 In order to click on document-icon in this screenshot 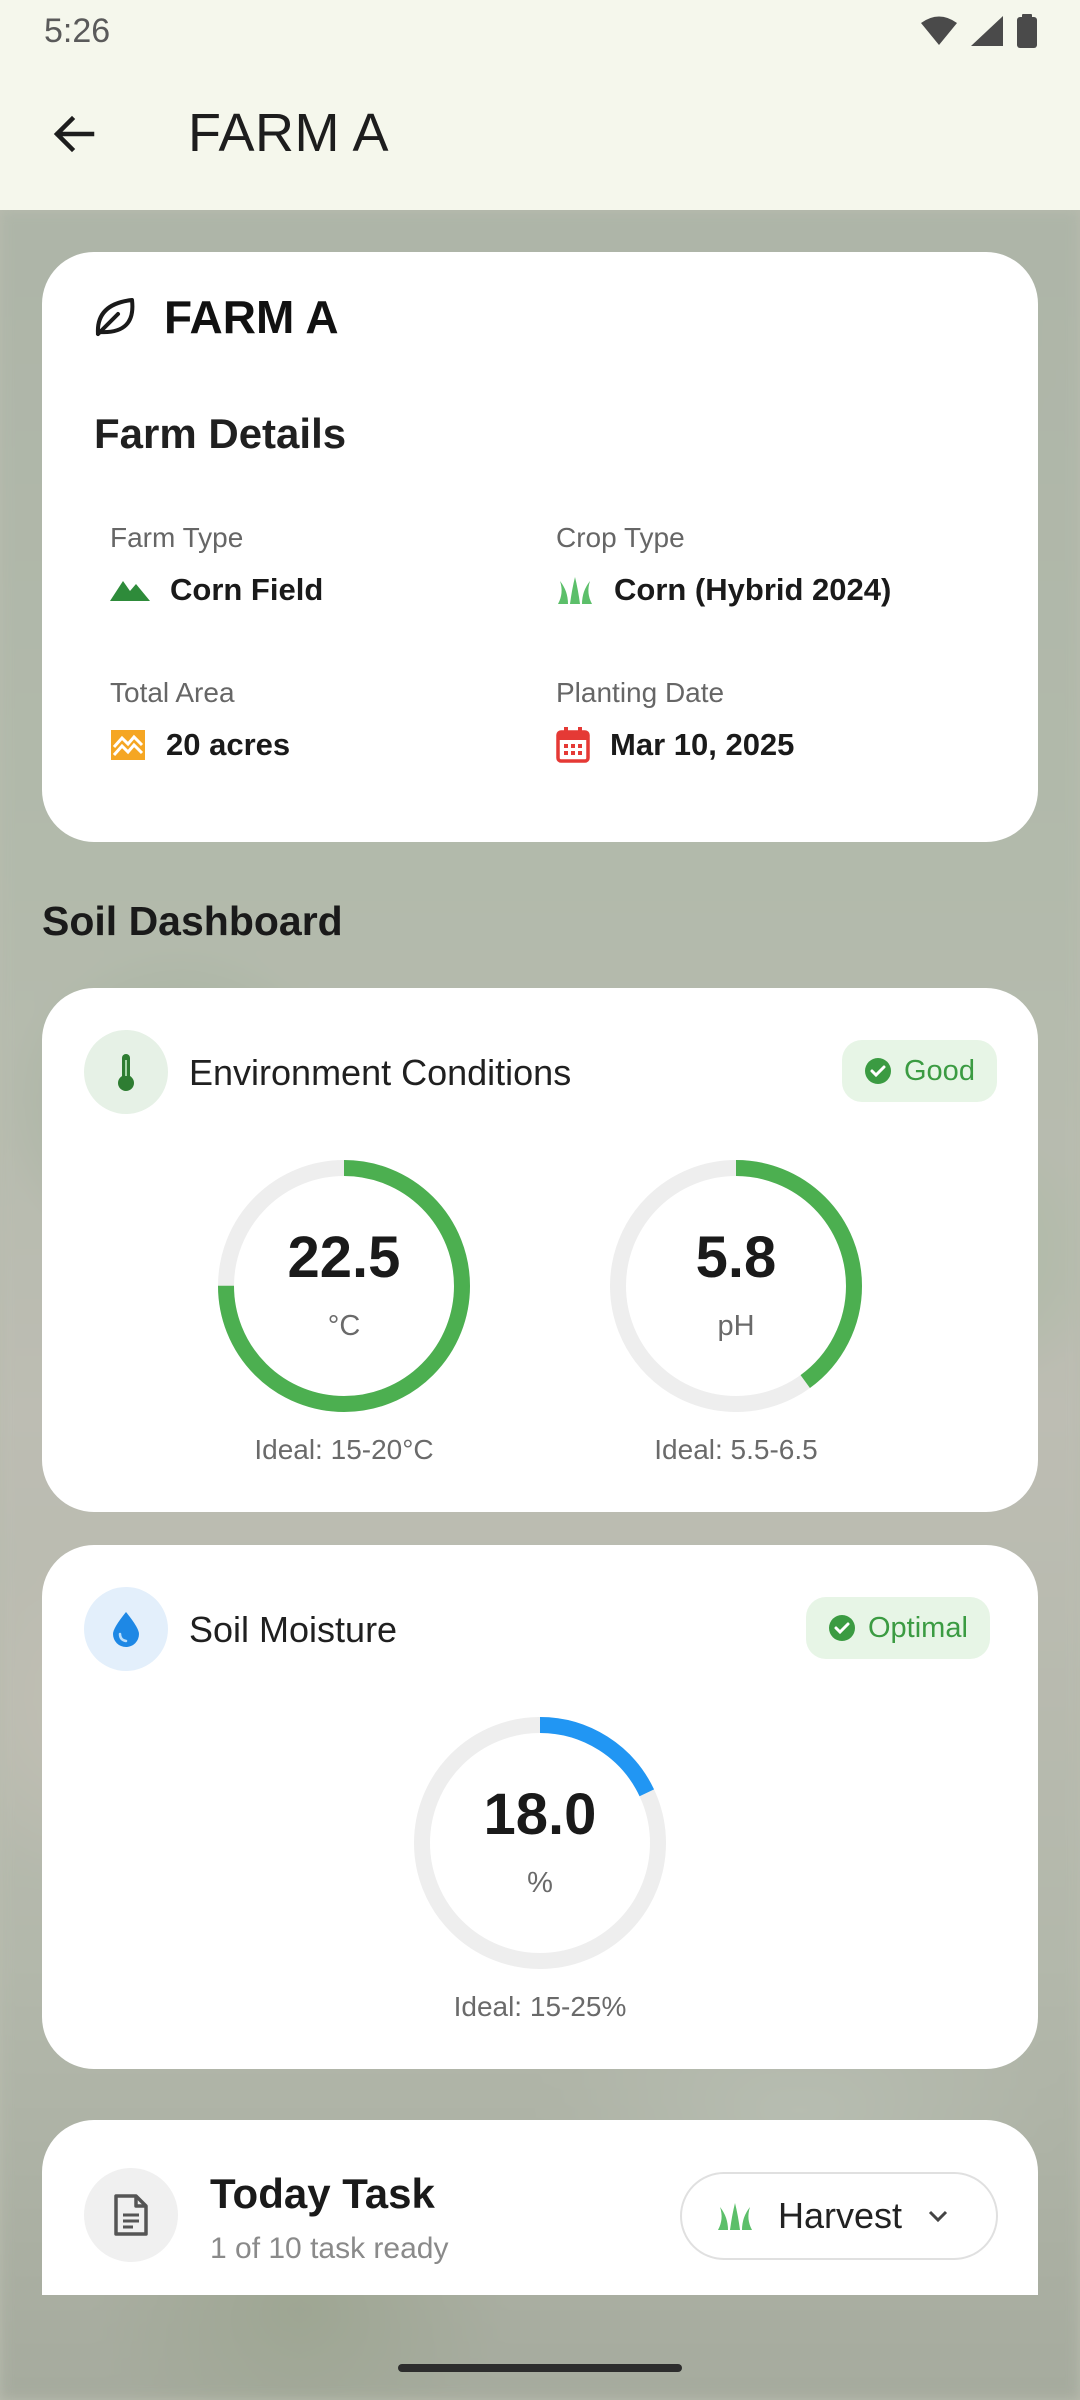, I will do `click(131, 2215)`.